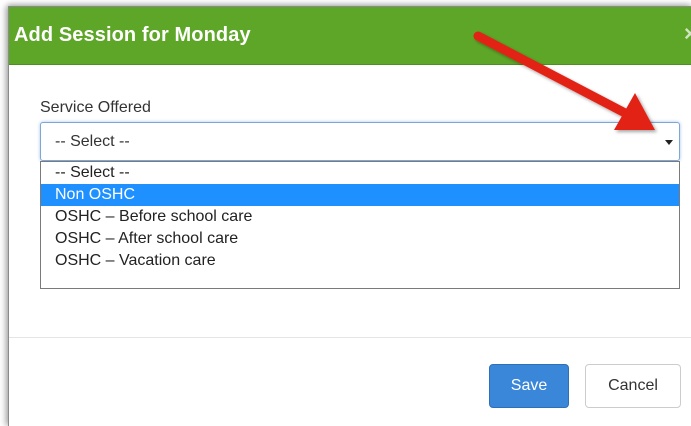  Describe the element at coordinates (669, 142) in the screenshot. I see `caret-down-icon` at that location.